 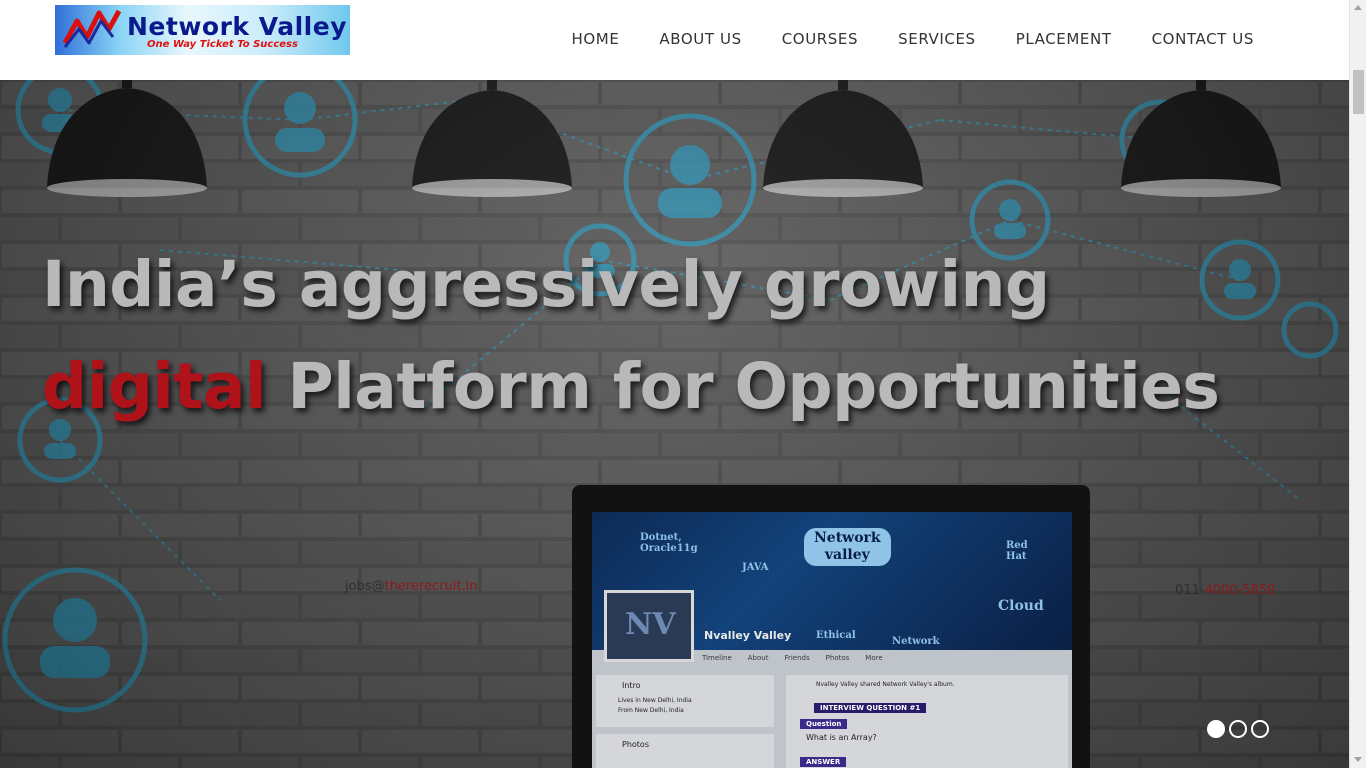 I want to click on page-scrollbar, so click(x=1357, y=384).